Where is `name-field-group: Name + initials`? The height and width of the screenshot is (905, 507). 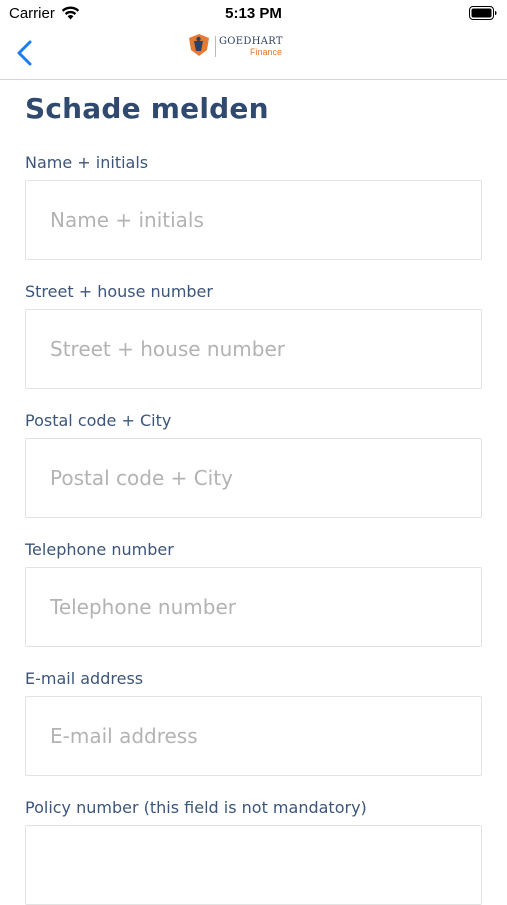
name-field-group: Name + initials is located at coordinates (253, 206).